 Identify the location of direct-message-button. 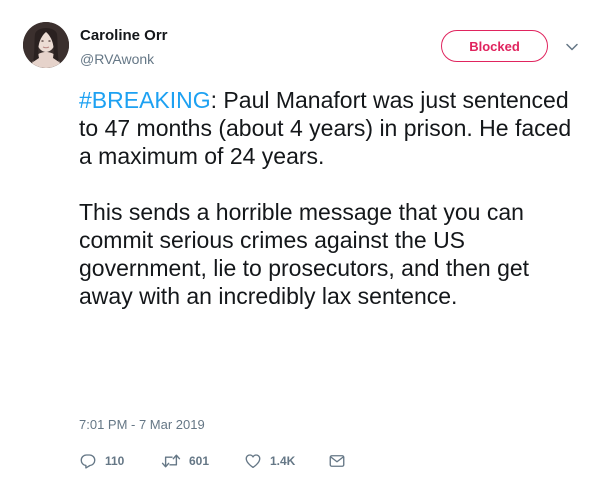
(337, 461).